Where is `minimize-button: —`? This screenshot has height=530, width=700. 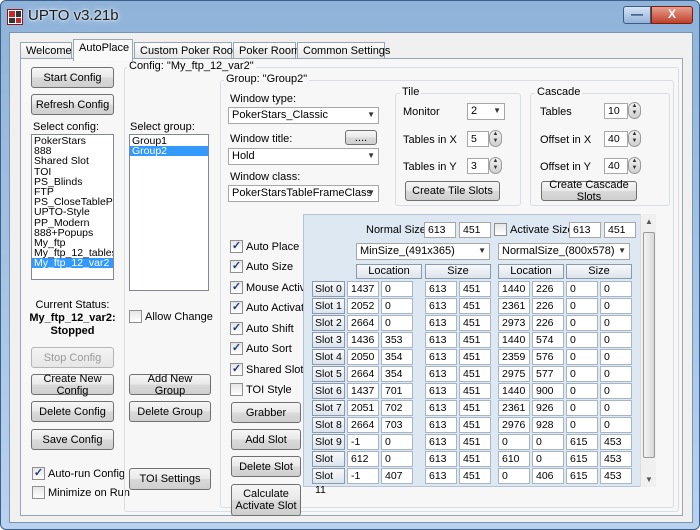
minimize-button: — is located at coordinates (637, 15).